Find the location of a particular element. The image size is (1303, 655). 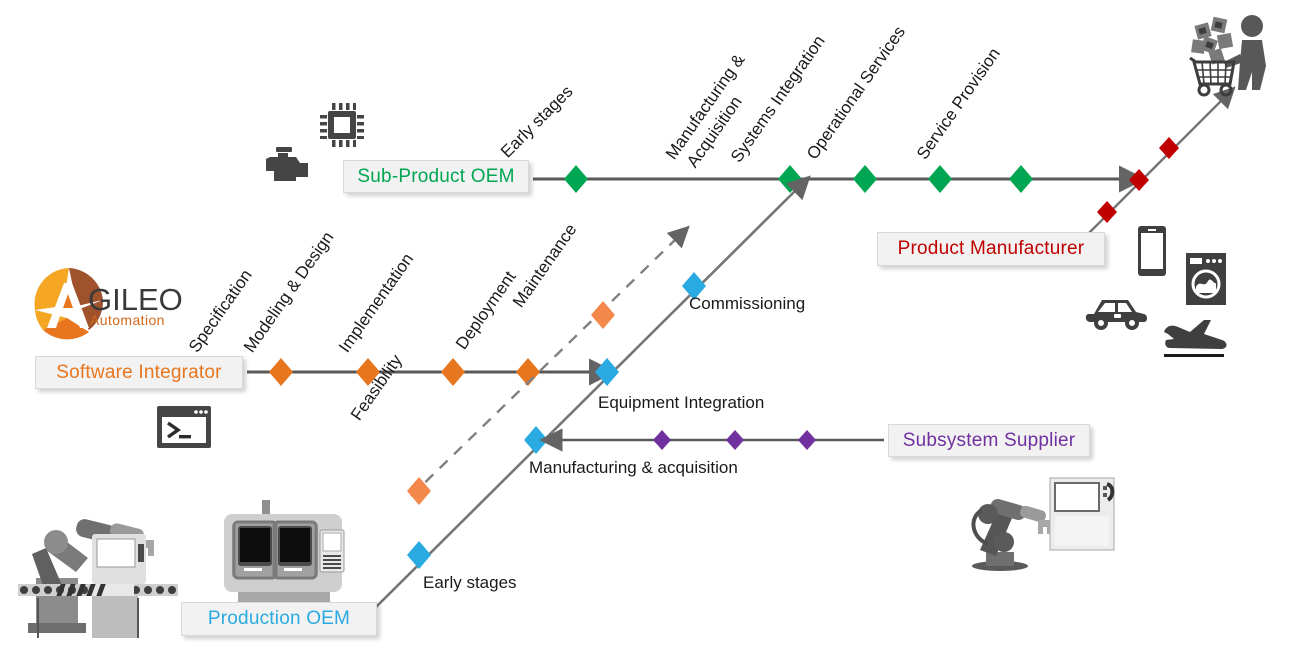

role-label-sub-product-oem: Sub-Product OEM is located at coordinates (436, 176).